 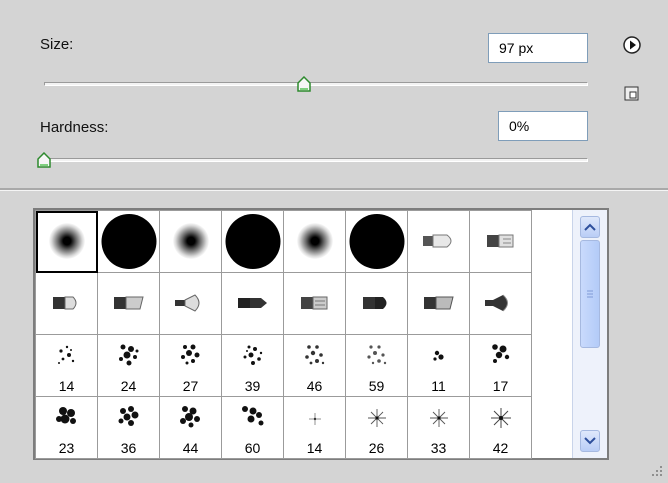 I want to click on brush-size-label: 60, so click(x=252, y=448).